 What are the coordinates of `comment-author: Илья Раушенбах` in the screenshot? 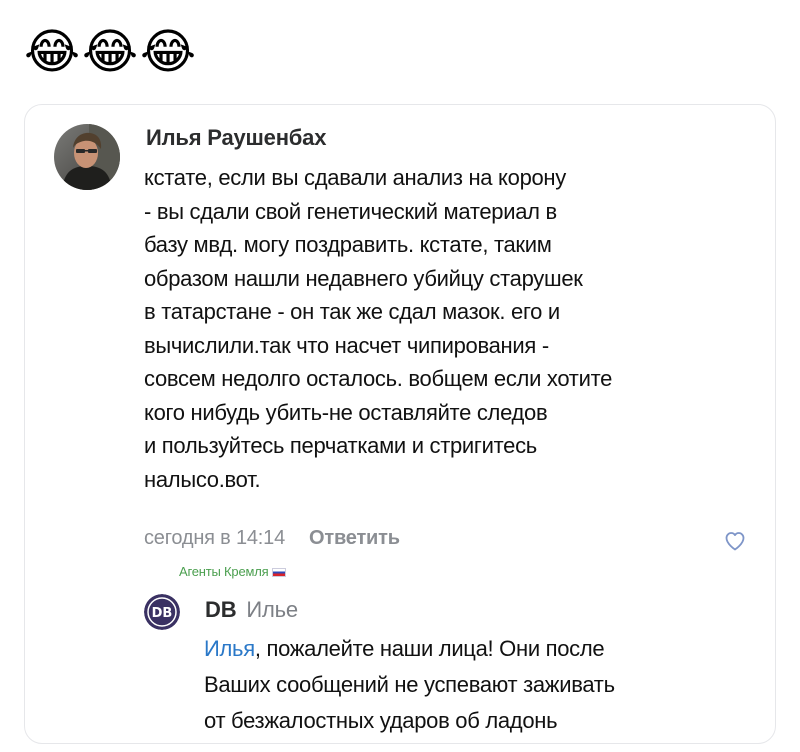 It's located at (236, 138).